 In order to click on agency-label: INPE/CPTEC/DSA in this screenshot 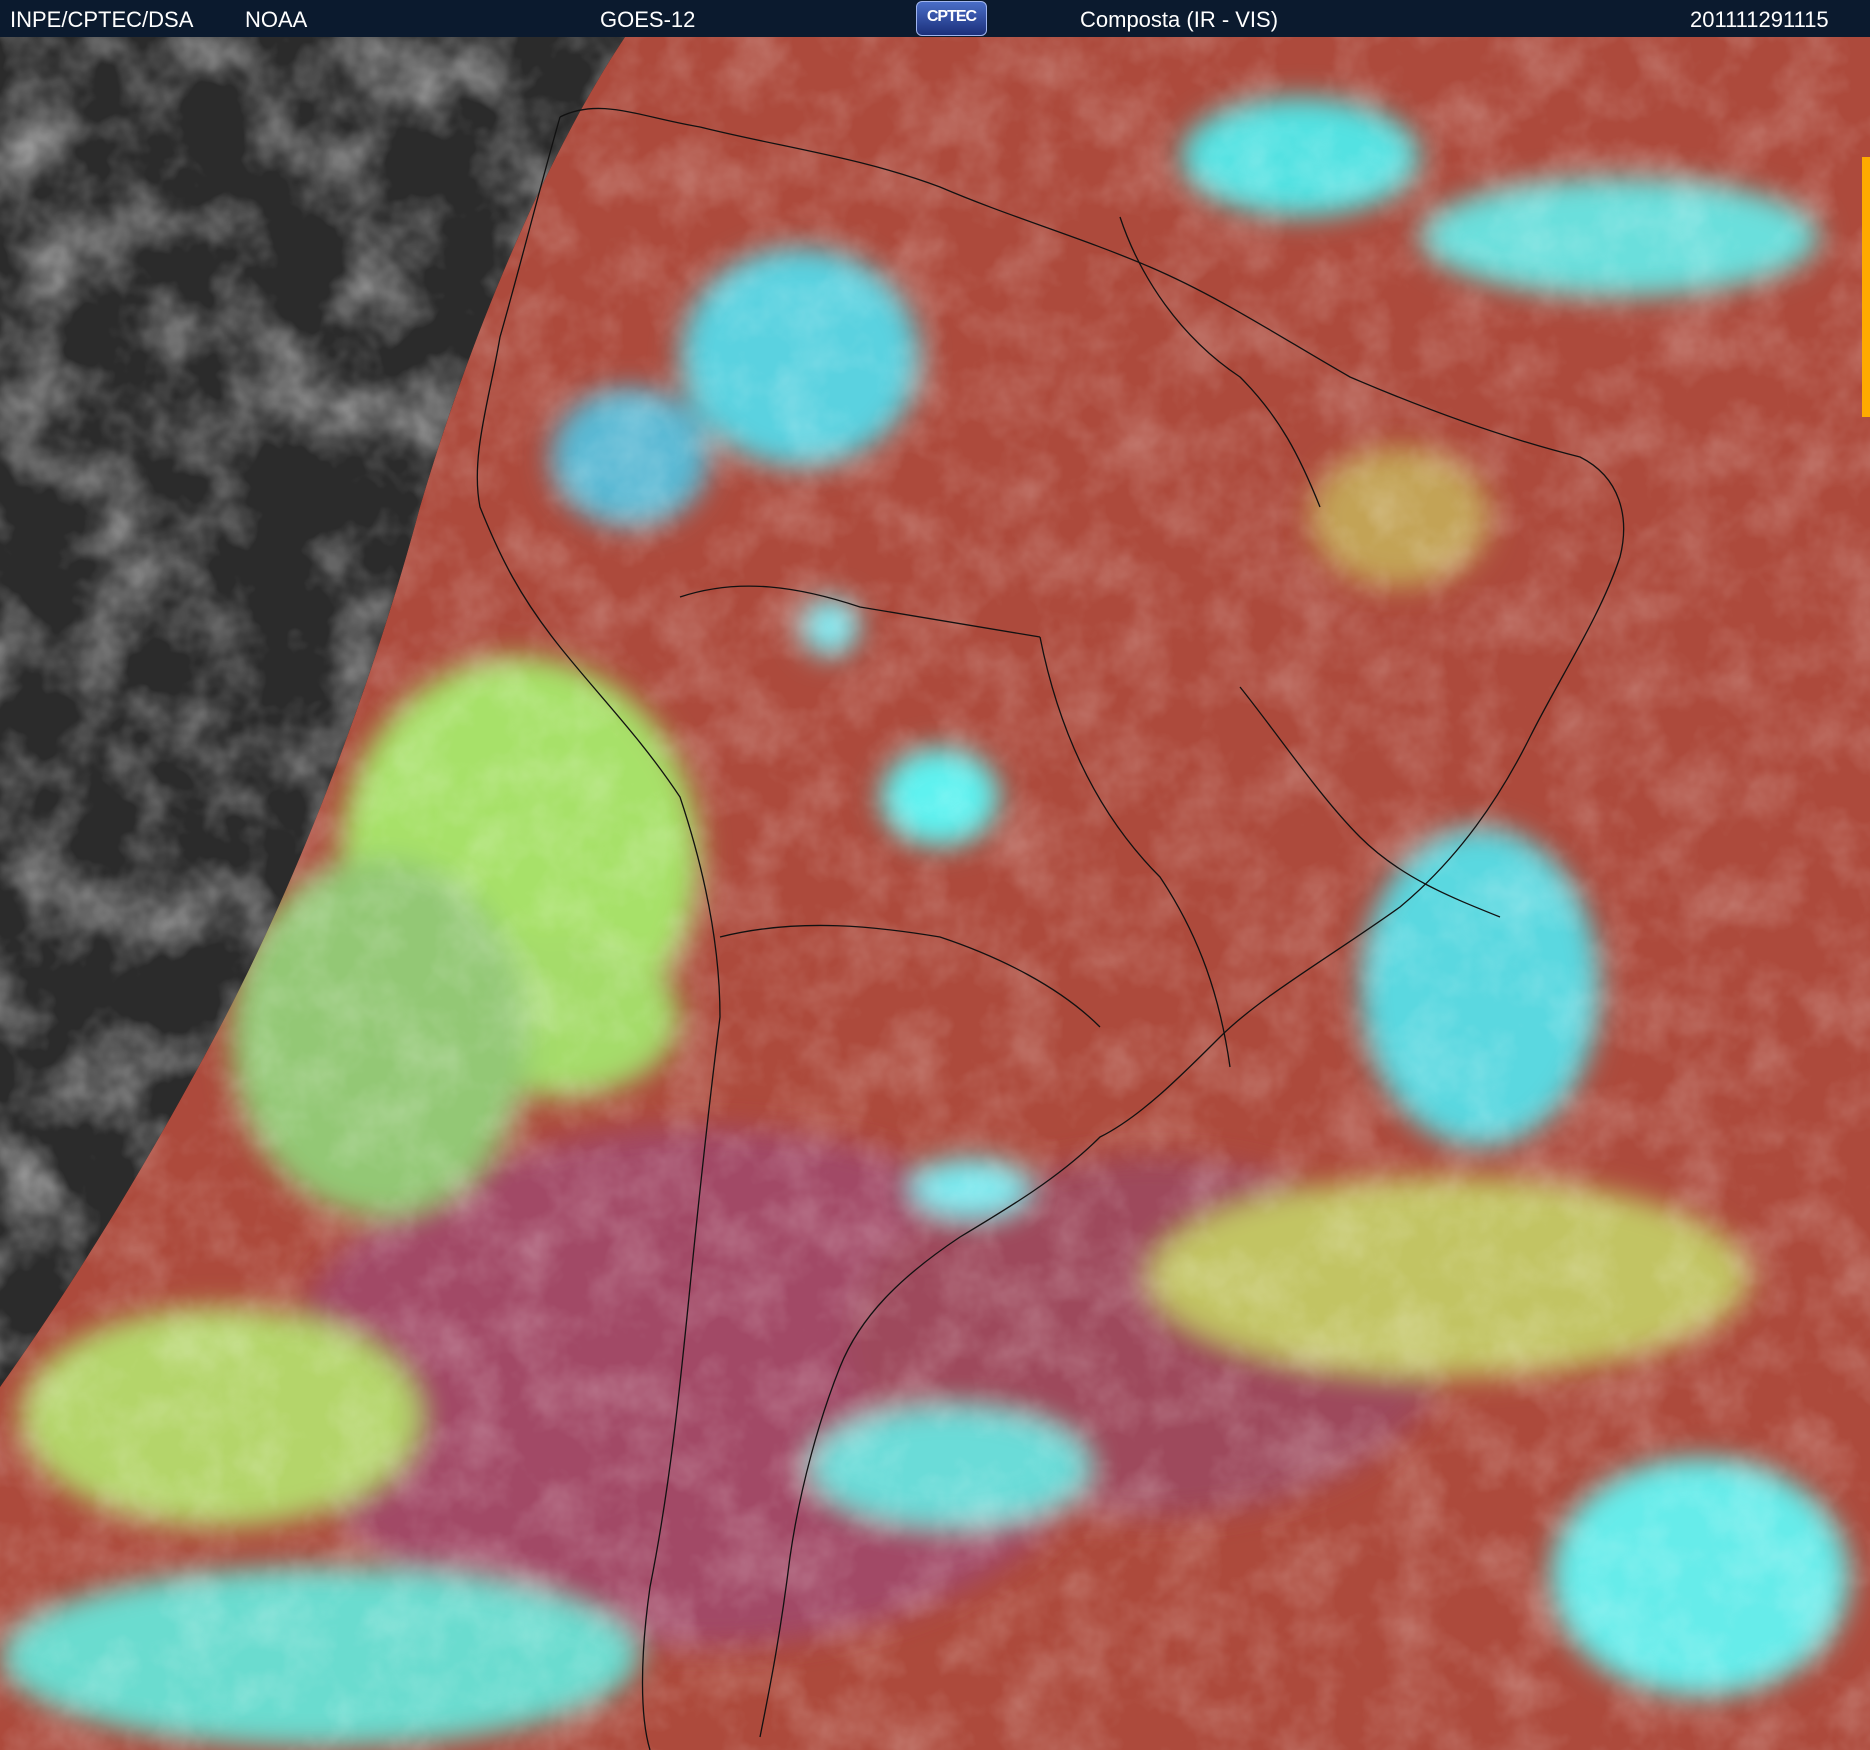, I will do `click(102, 19)`.